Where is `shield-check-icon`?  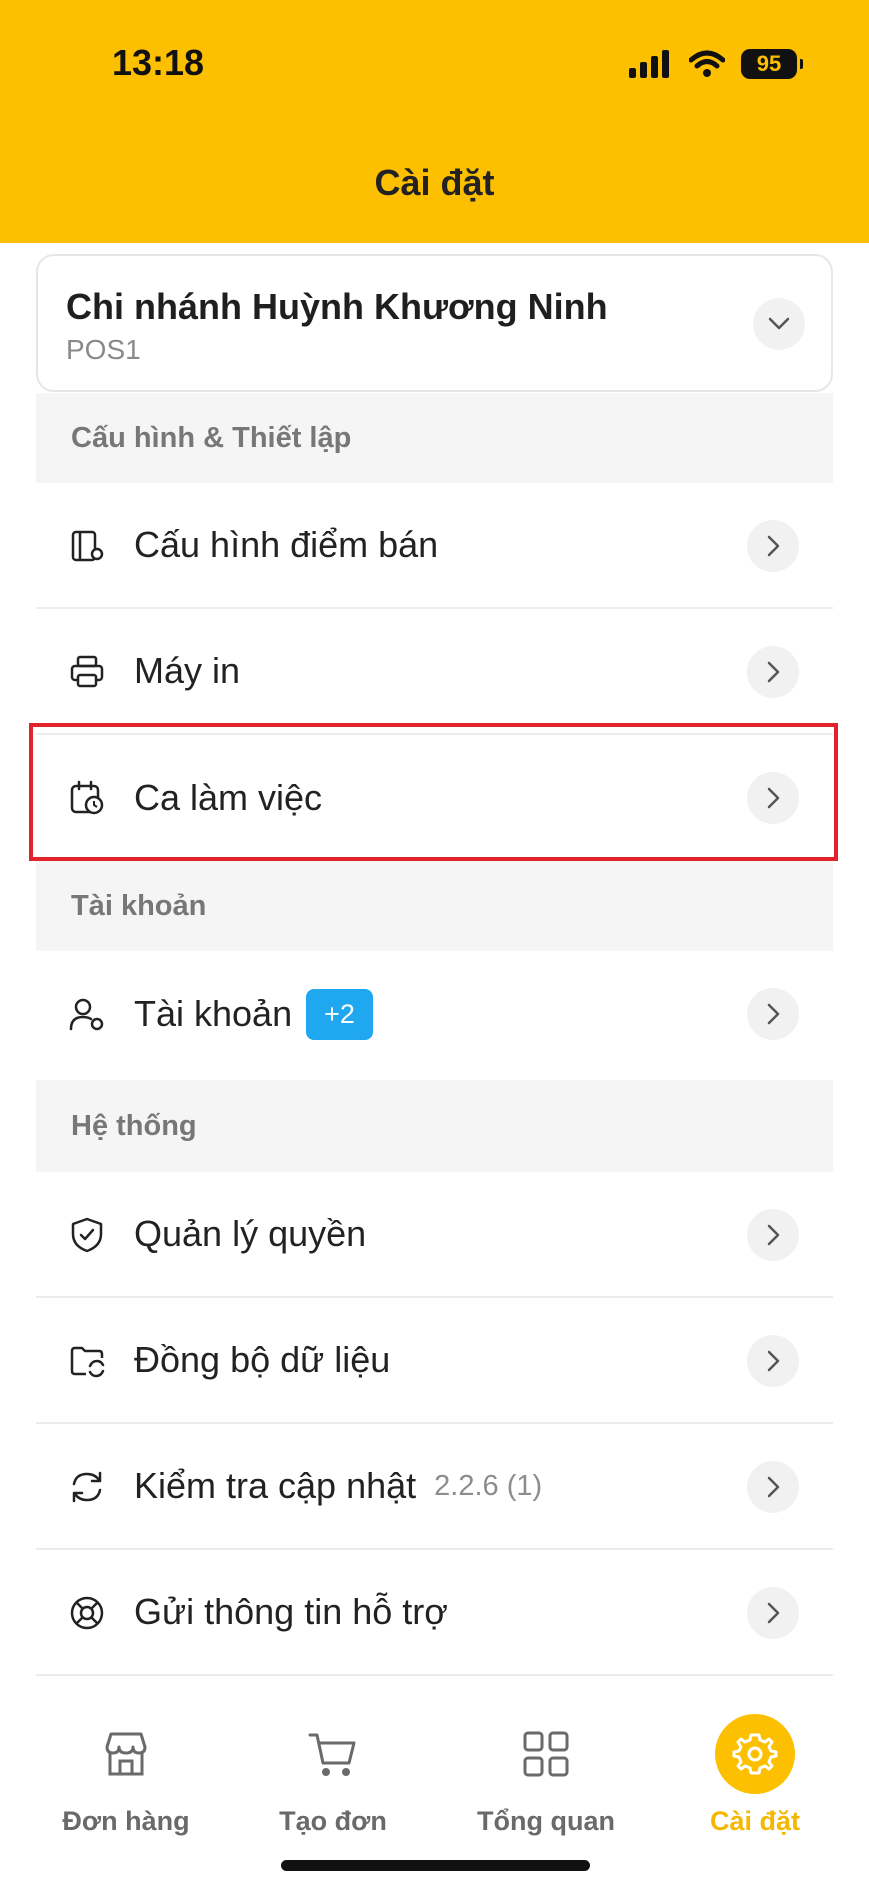
shield-check-icon is located at coordinates (87, 1235).